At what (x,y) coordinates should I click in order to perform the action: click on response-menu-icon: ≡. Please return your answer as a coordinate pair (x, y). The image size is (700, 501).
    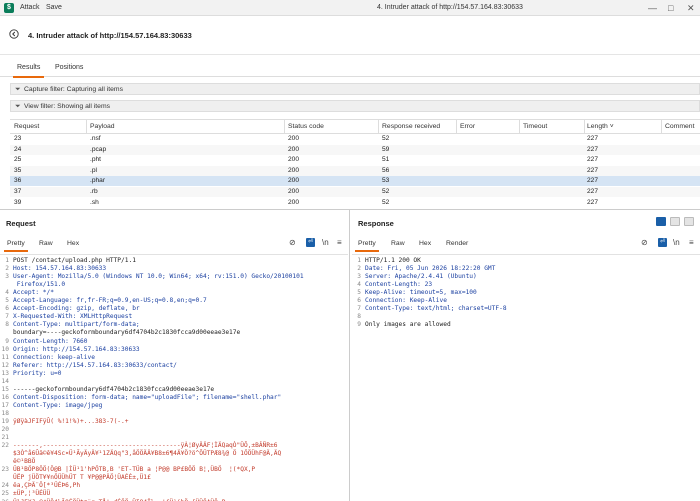
    Looking at the image, I should click on (691, 243).